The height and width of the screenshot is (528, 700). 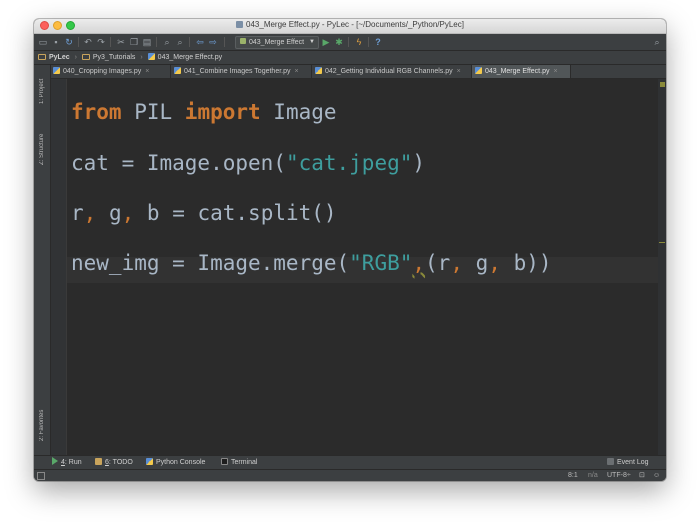 I want to click on forward-icon: ⇨, so click(x=213, y=42).